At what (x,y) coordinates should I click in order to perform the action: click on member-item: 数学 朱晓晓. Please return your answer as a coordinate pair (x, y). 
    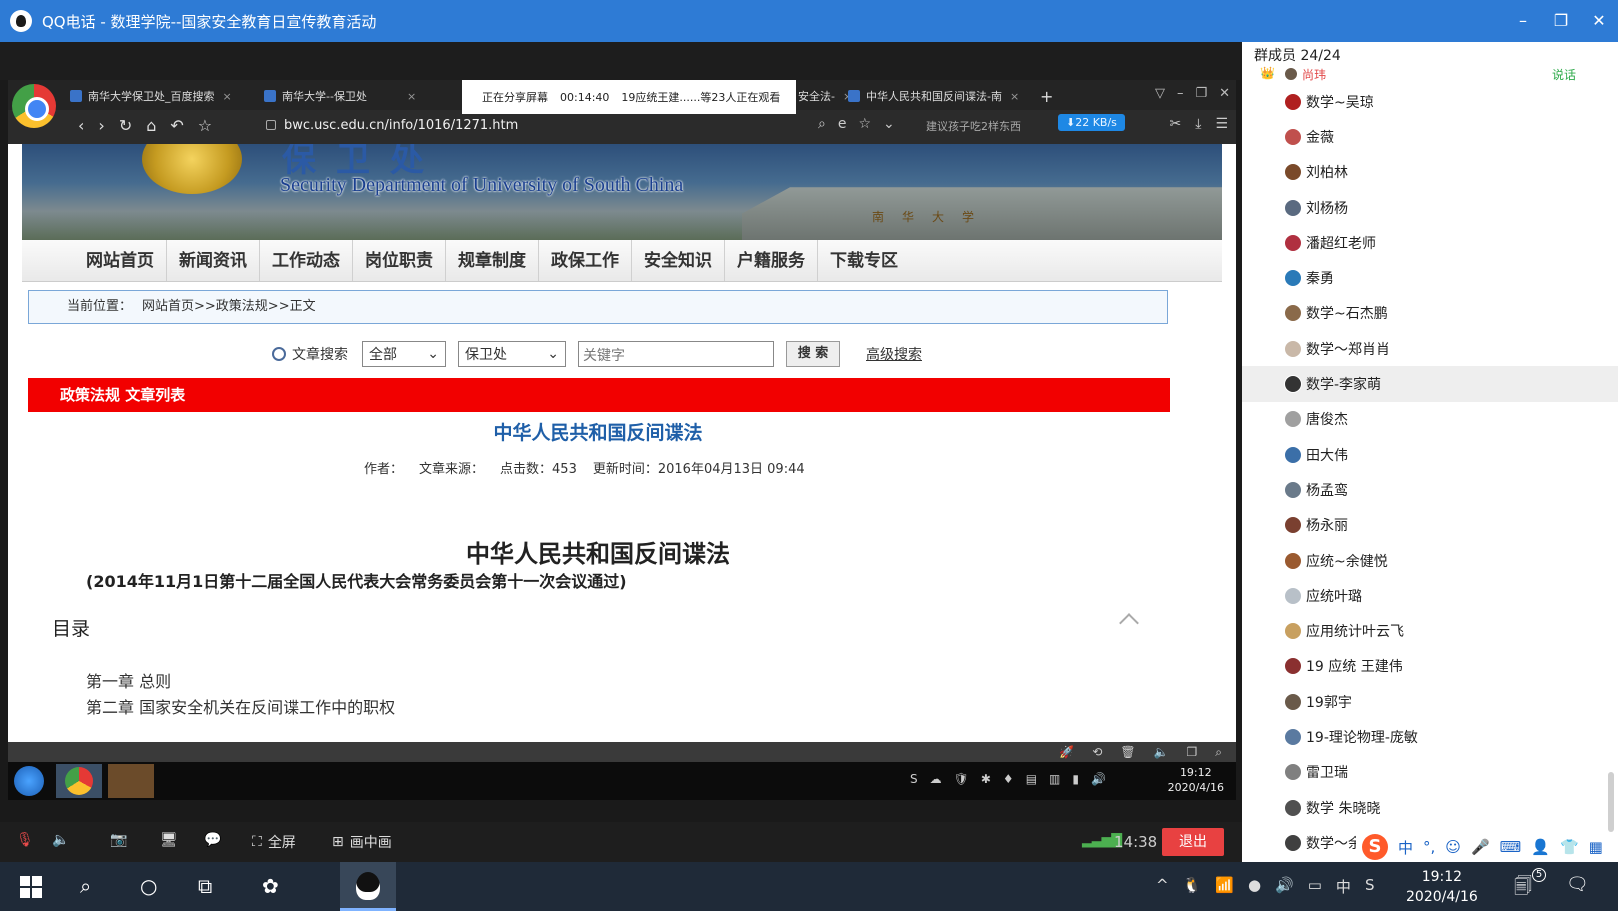
    Looking at the image, I should click on (1430, 807).